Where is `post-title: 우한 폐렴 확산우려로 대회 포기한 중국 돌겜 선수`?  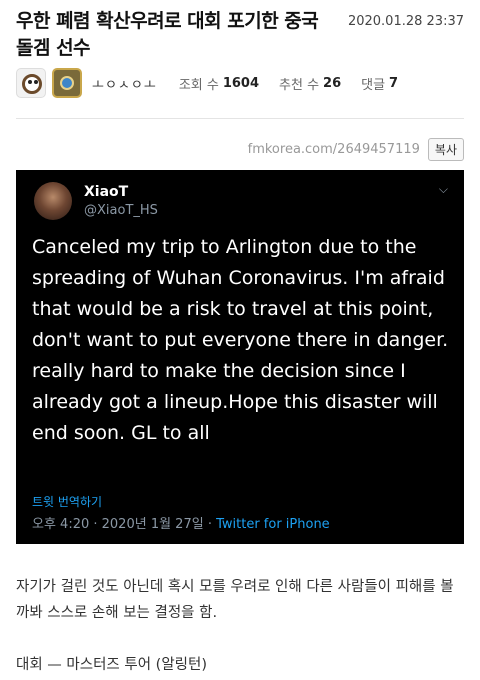 post-title: 우한 폐렴 확산우려로 대회 포기한 중국 돌겜 선수 is located at coordinates (167, 34).